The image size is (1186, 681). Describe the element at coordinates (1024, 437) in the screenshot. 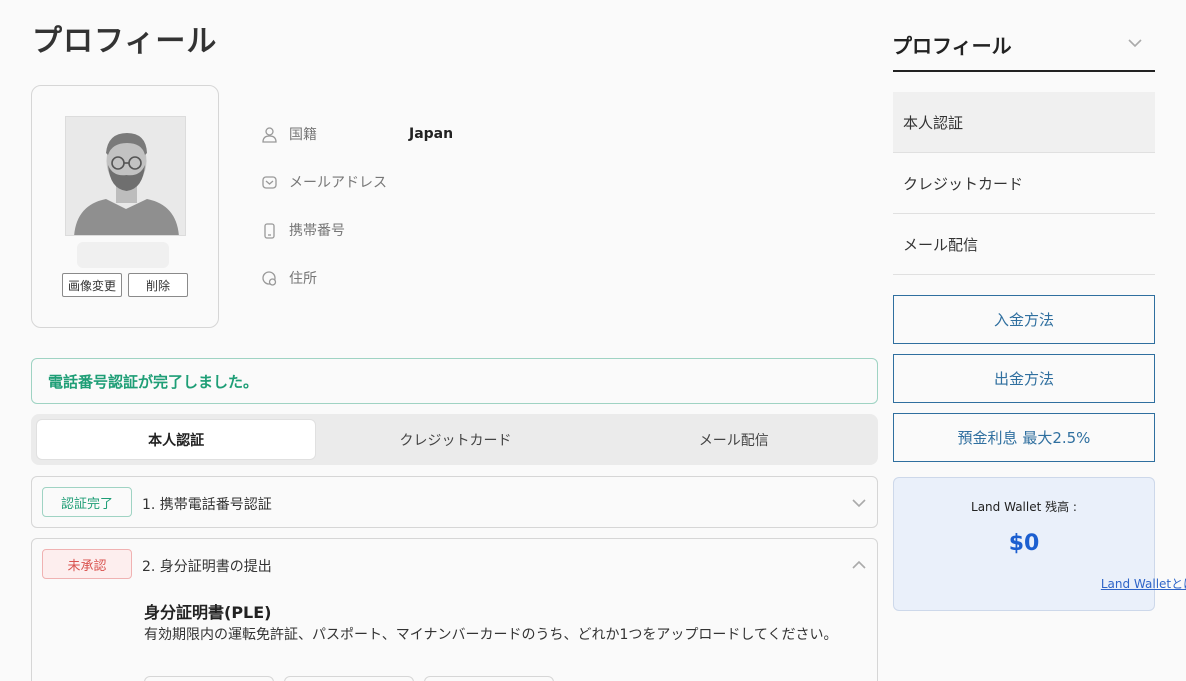

I see `interest-button: 預金利息 最大2.5%` at that location.